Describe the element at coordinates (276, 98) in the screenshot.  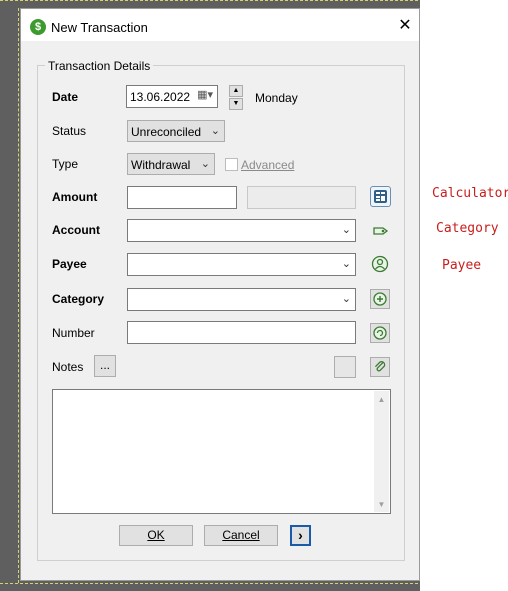
I see `weekday-label: Monday` at that location.